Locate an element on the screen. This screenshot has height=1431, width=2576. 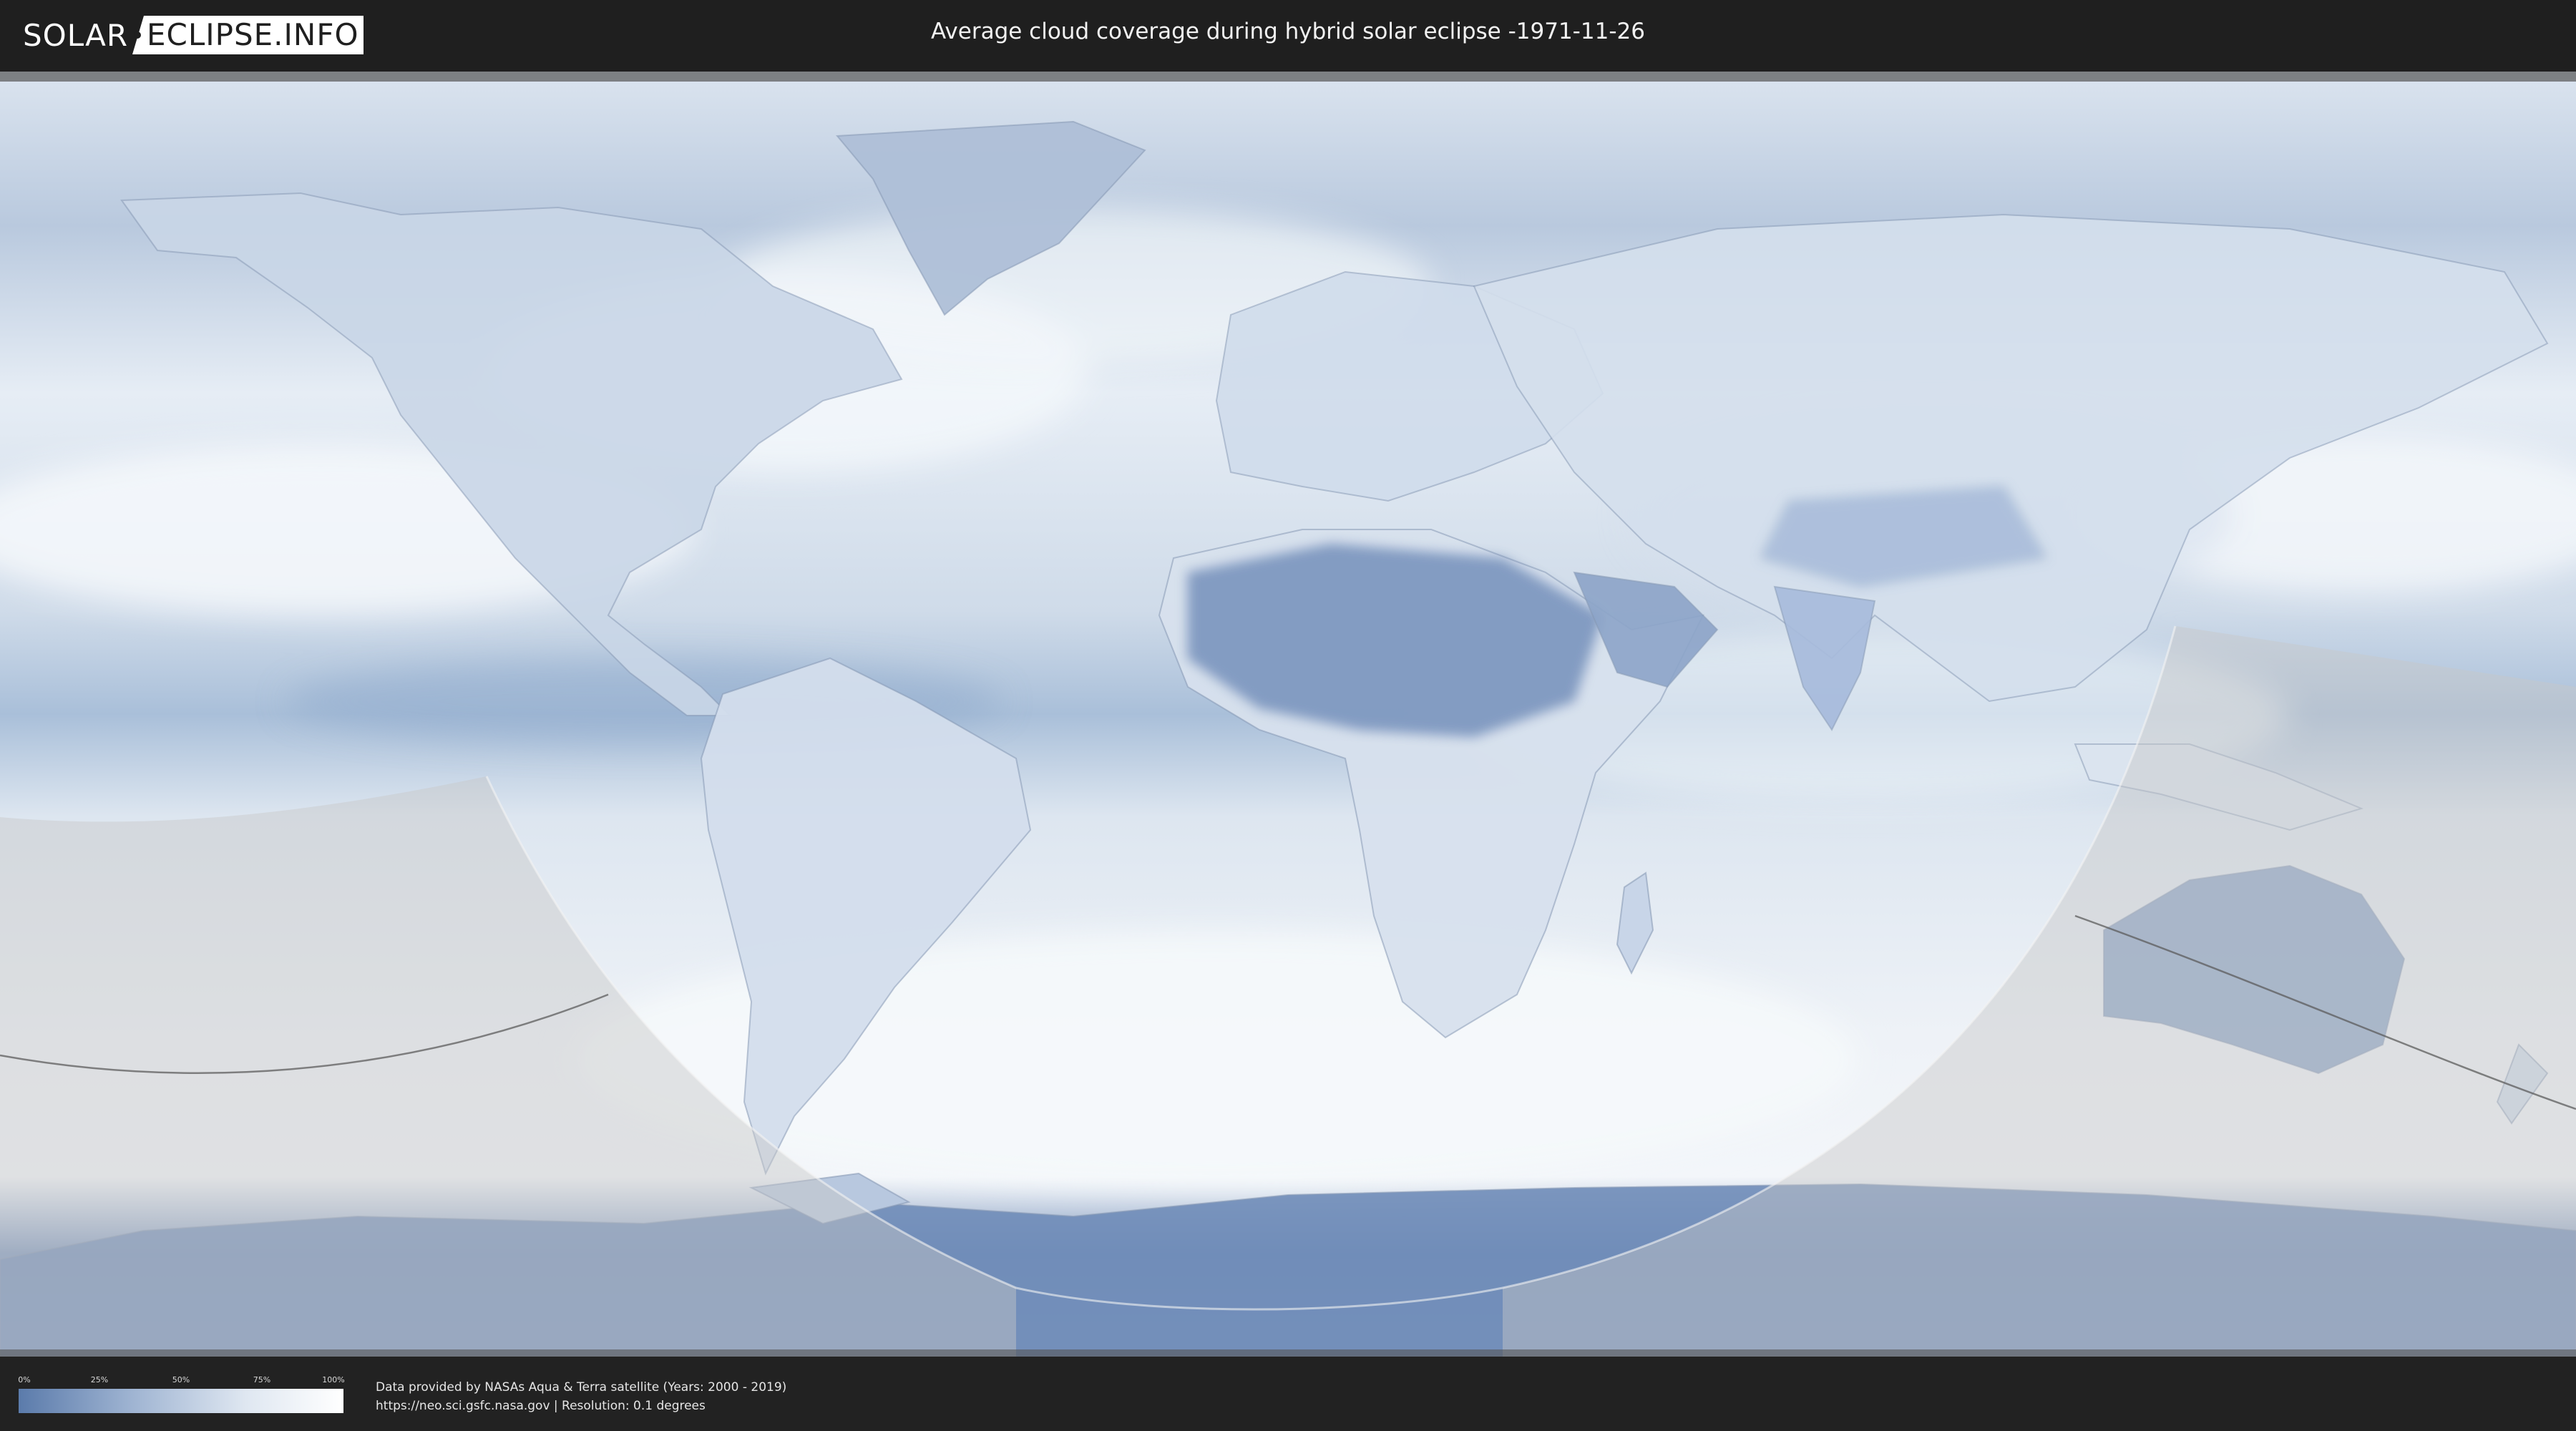
legend-tick-labels: 0% 25% 50% 75% 100% is located at coordinates (181, 1381).